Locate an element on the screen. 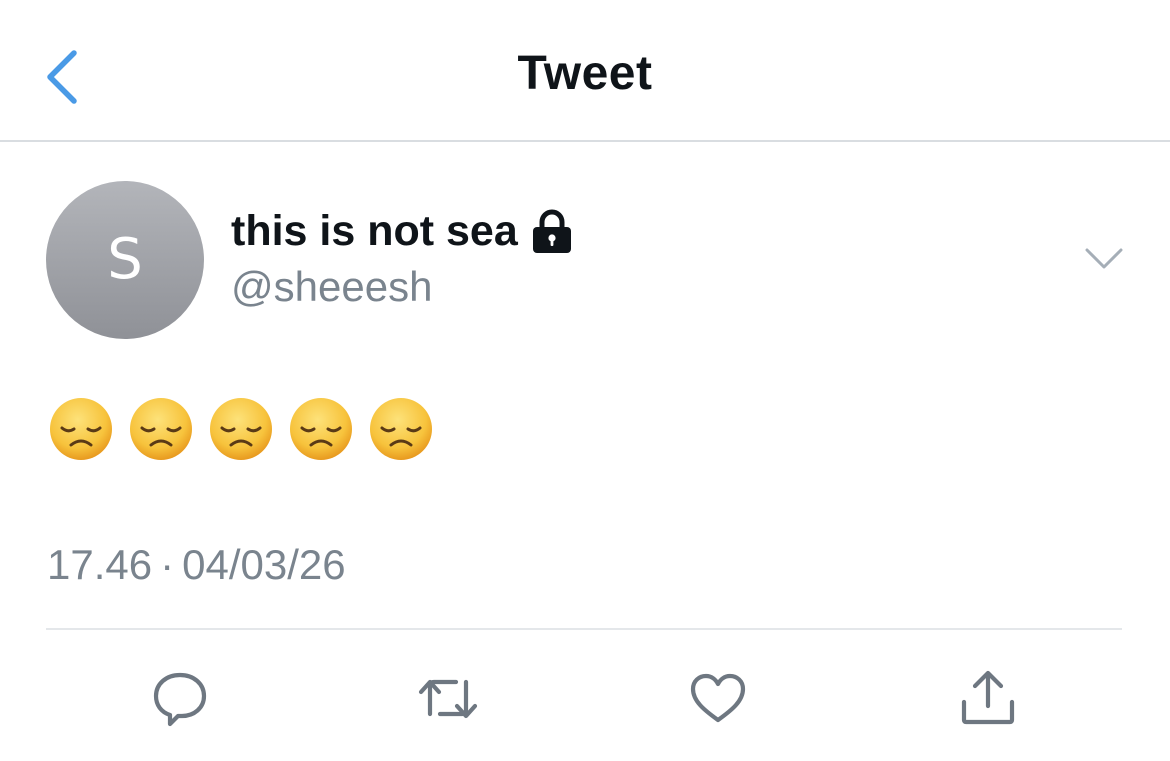 Image resolution: width=1170 pixels, height=761 pixels. reply-button is located at coordinates (180, 698).